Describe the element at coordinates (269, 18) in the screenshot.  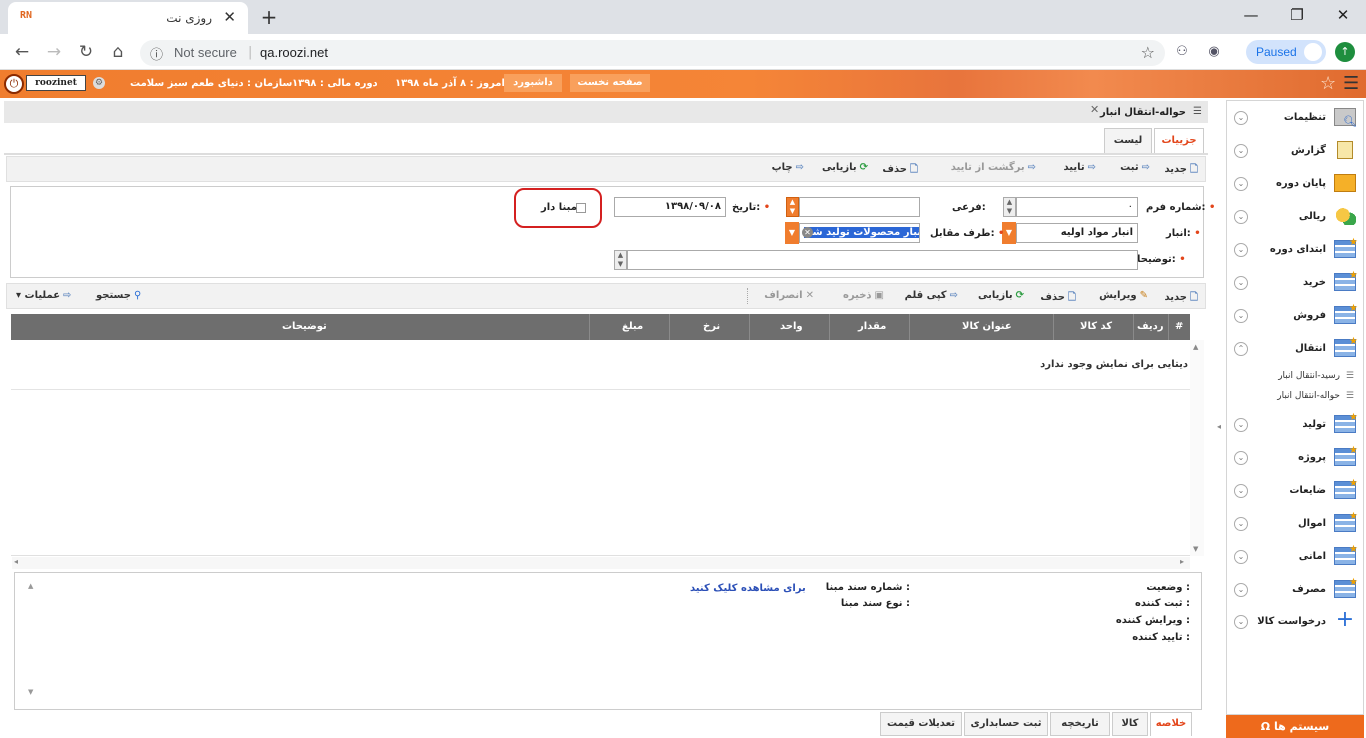
I see `new-tab-button: +` at that location.